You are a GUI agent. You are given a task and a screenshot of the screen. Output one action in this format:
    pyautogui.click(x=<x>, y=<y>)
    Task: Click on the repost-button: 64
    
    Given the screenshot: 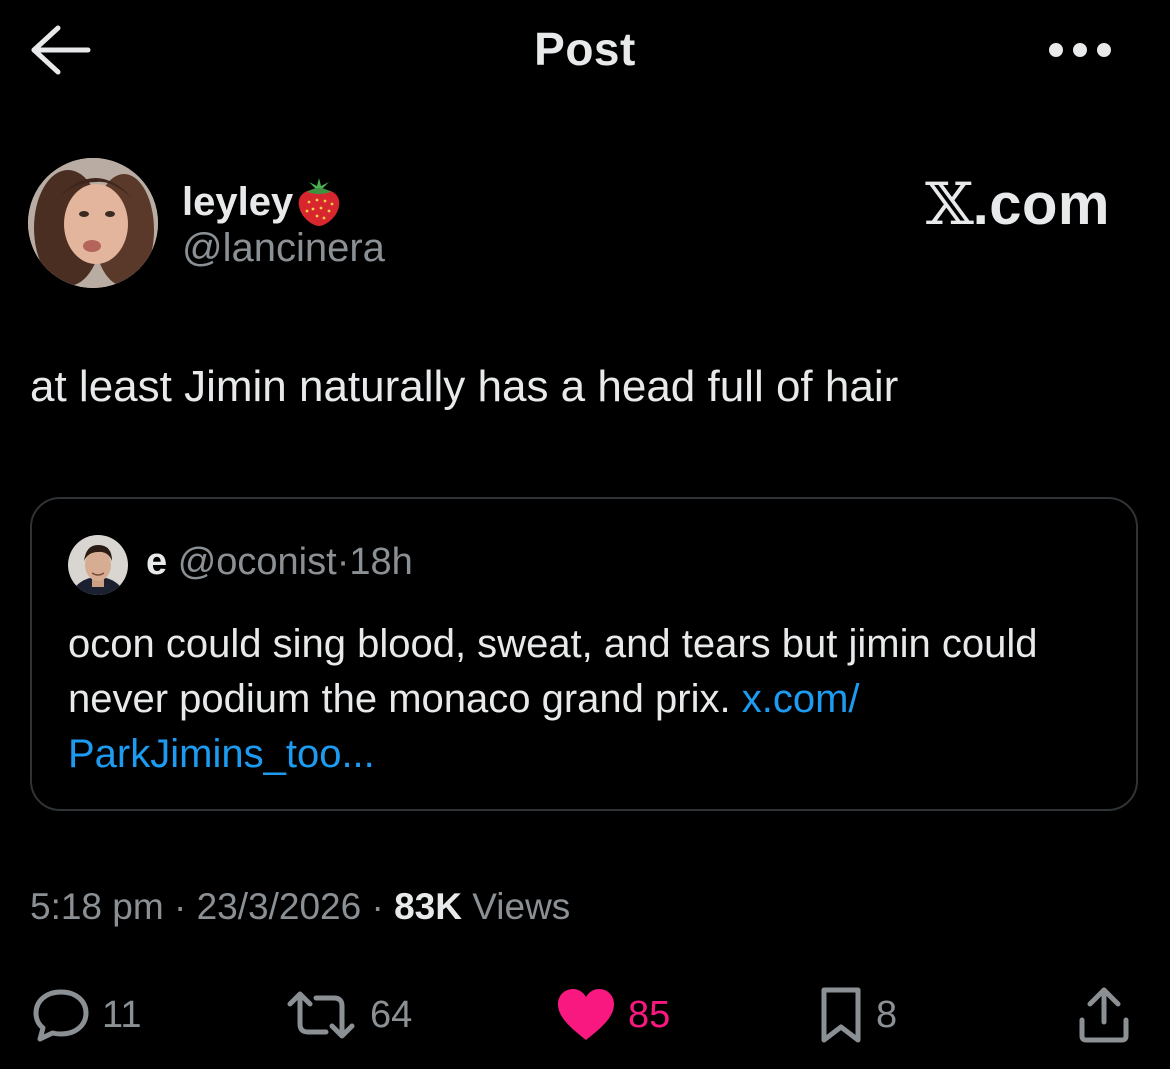 What is the action you would take?
    pyautogui.click(x=347, y=1015)
    